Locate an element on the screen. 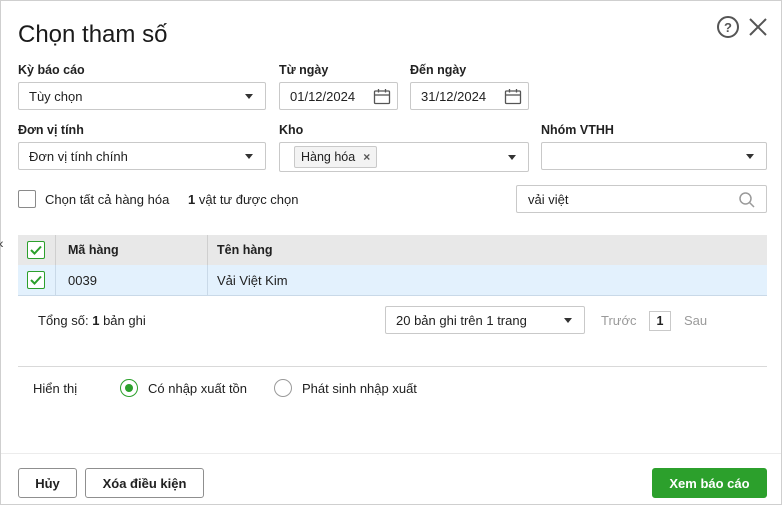  warehouse-tag-label: Hàng hóa is located at coordinates (328, 157).